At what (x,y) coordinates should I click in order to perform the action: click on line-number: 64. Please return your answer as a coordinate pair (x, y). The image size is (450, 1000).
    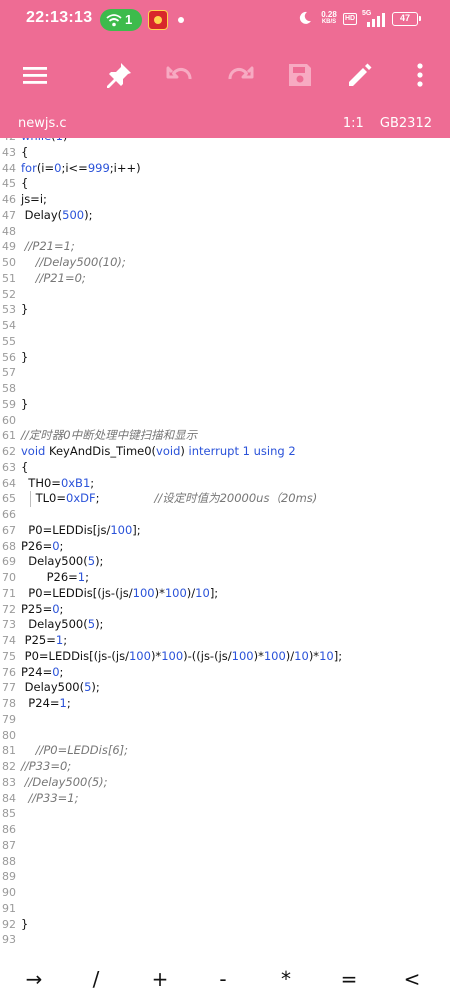
    Looking at the image, I should click on (9, 483).